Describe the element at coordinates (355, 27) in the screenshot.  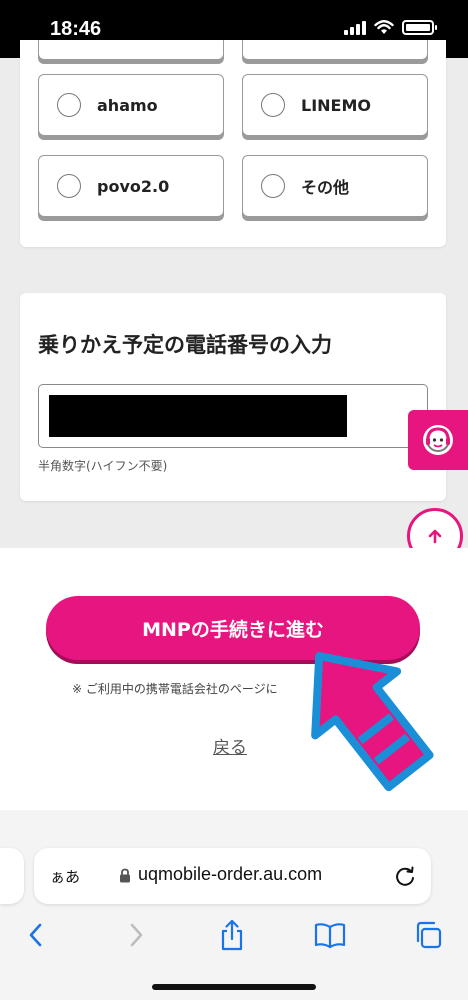
I see `cellular-signal-icon` at that location.